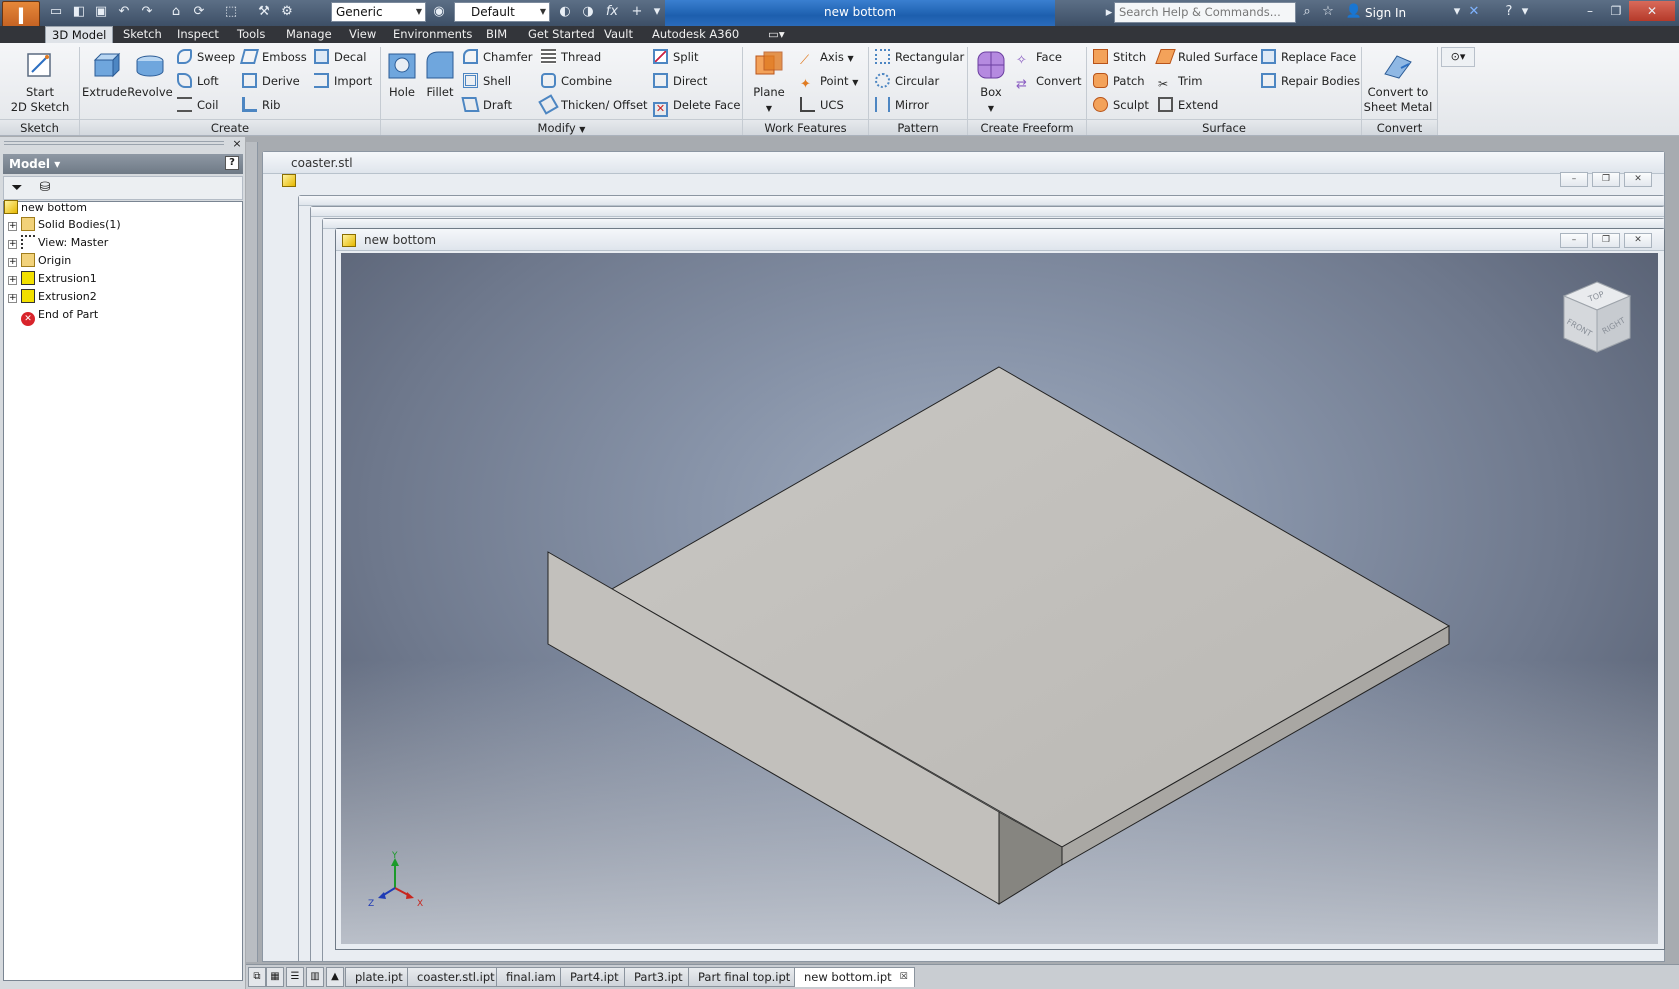 This screenshot has width=1679, height=989. Describe the element at coordinates (362, 34) in the screenshot. I see `tab-view: View` at that location.